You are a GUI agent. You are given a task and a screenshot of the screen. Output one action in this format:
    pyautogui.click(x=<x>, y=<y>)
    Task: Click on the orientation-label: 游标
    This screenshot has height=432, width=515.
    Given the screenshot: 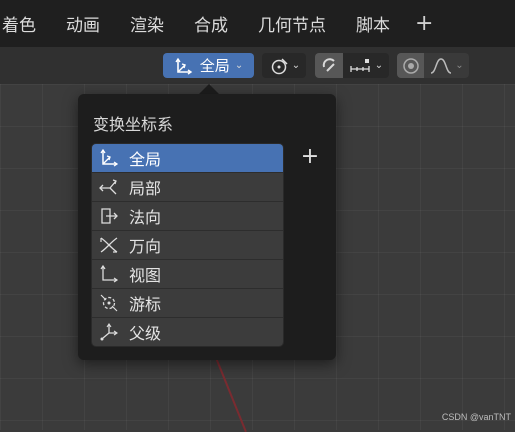 What is the action you would take?
    pyautogui.click(x=145, y=304)
    